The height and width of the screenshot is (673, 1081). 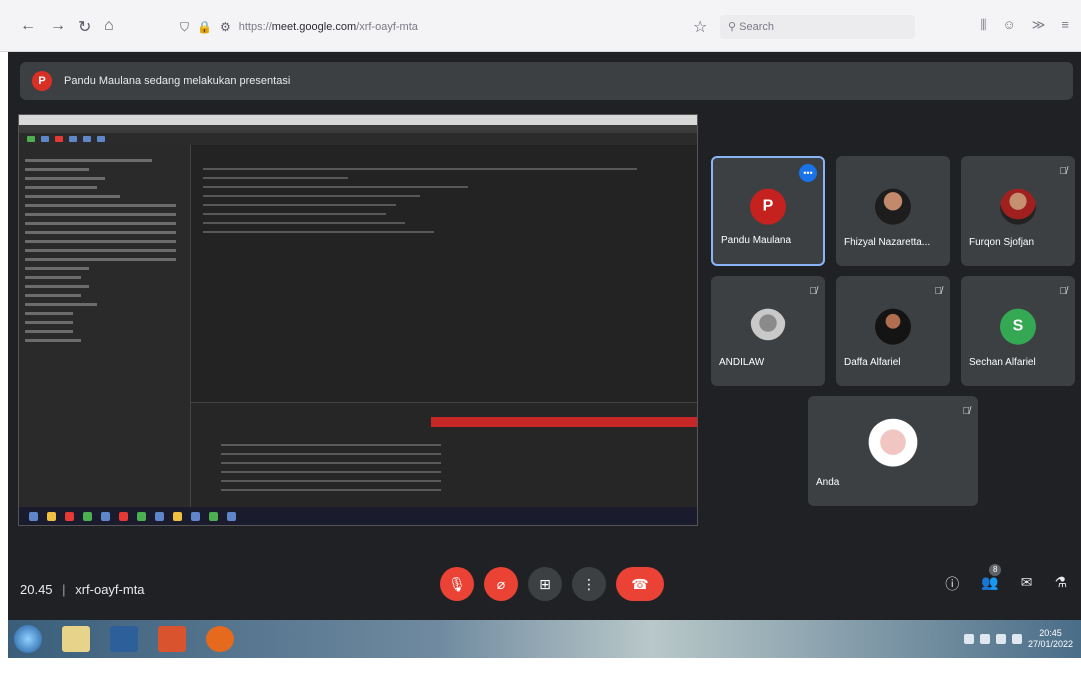 I want to click on presenter-avatar: P, so click(x=42, y=81).